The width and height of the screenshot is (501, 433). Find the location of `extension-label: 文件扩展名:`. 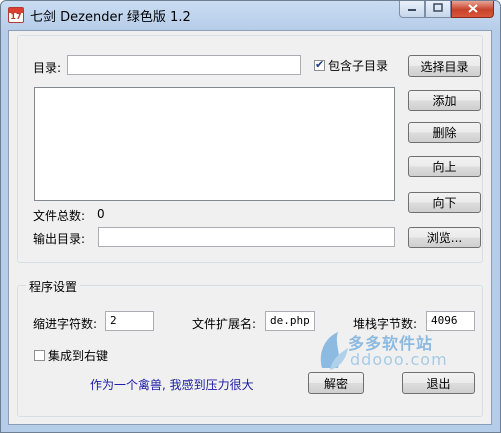

extension-label: 文件扩展名: is located at coordinates (224, 324).